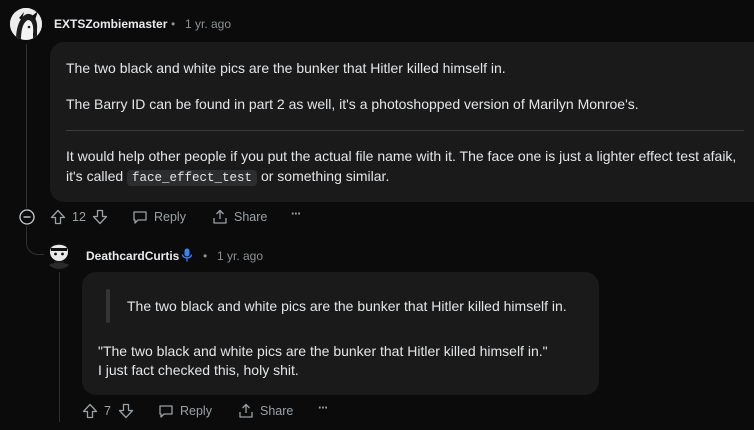 Image resolution: width=754 pixels, height=430 pixels. I want to click on divider, so click(405, 130).